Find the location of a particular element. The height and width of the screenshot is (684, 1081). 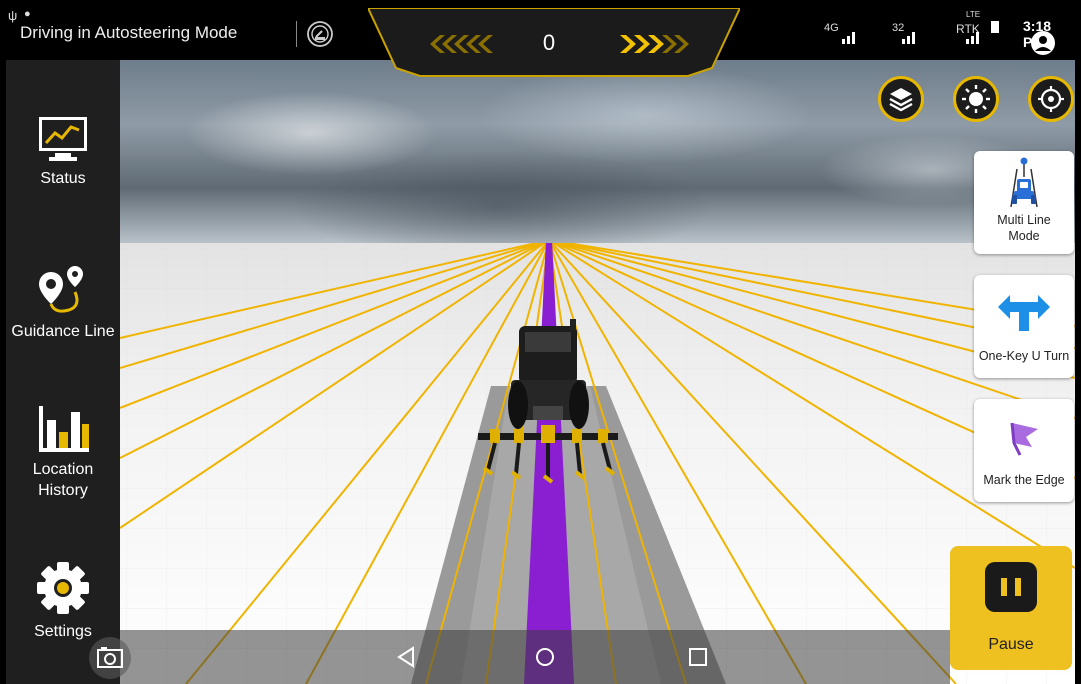

usb-icon: ψ is located at coordinates (13, 15).